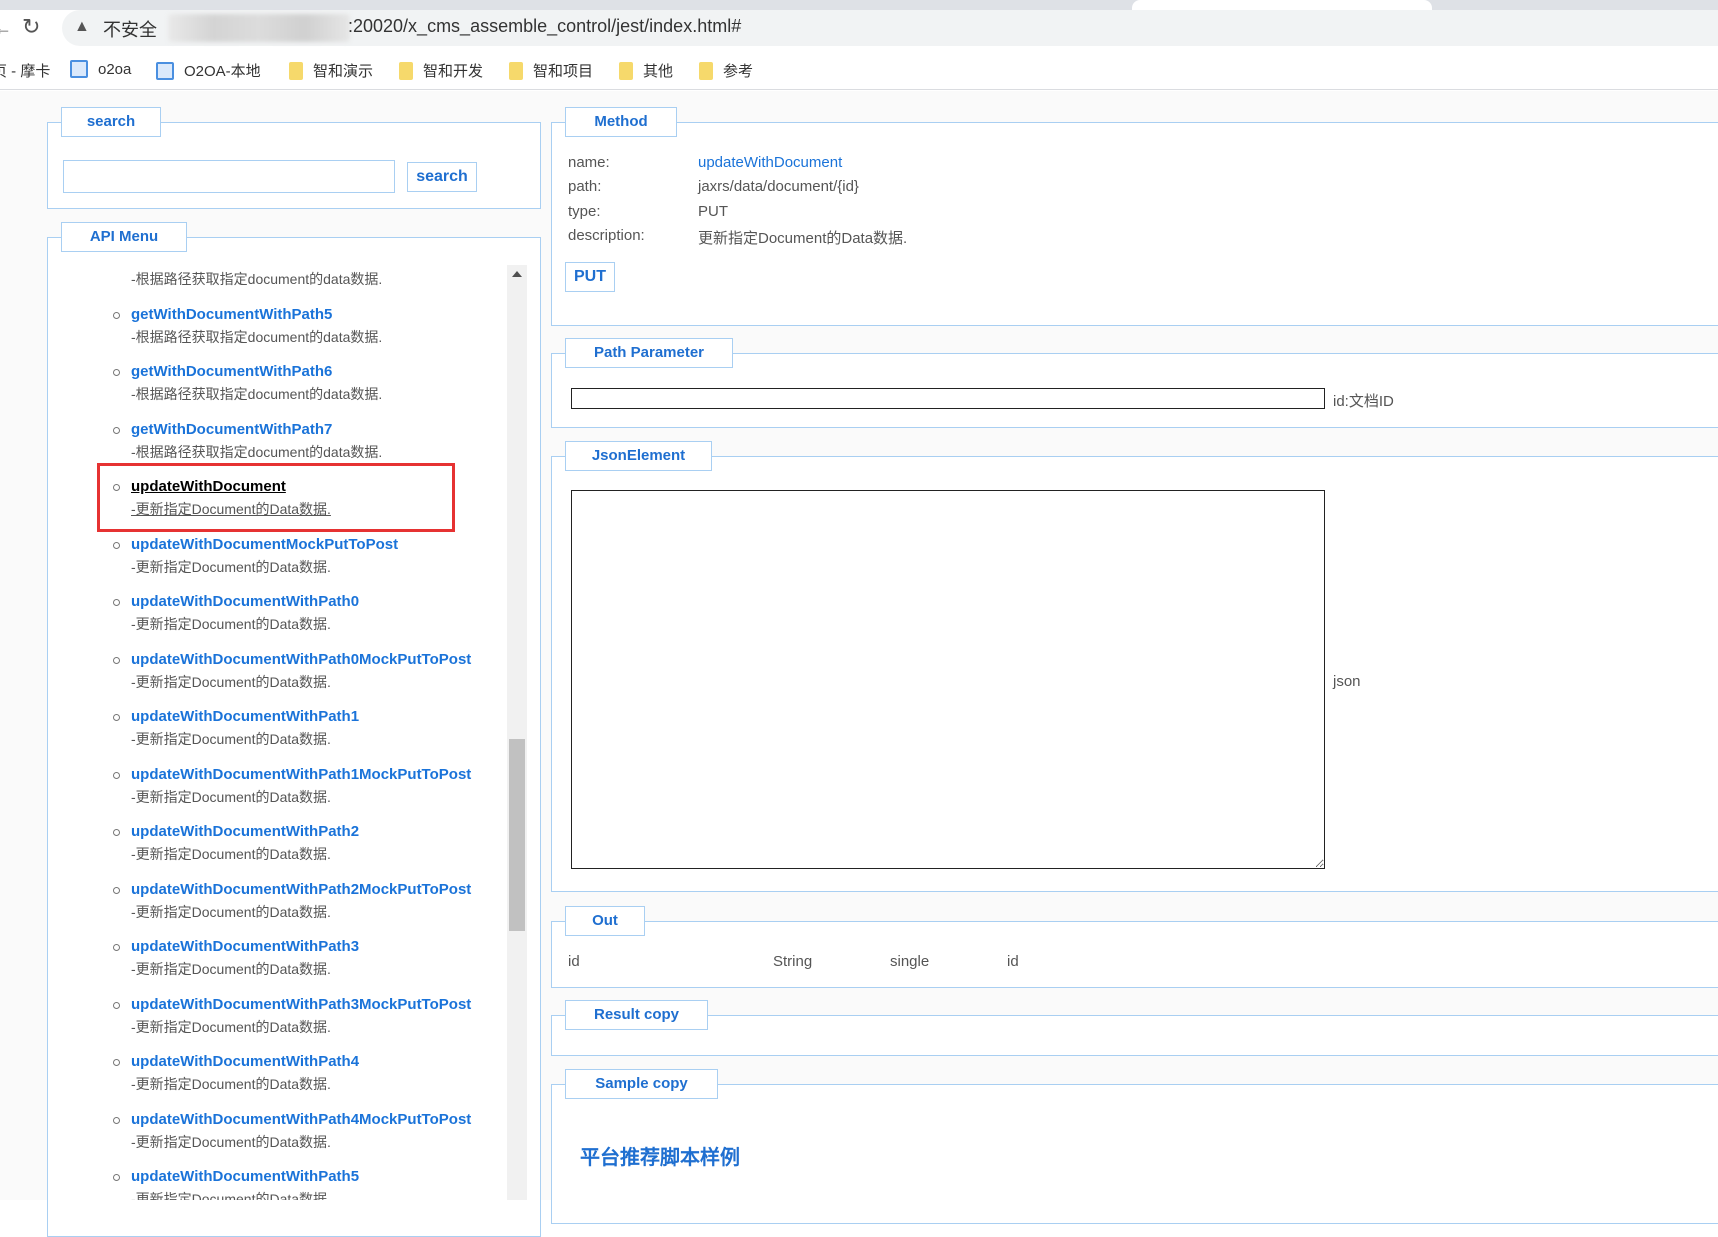 This screenshot has width=1718, height=1237. Describe the element at coordinates (1363, 401) in the screenshot. I see `id-param-label: id:文档ID` at that location.